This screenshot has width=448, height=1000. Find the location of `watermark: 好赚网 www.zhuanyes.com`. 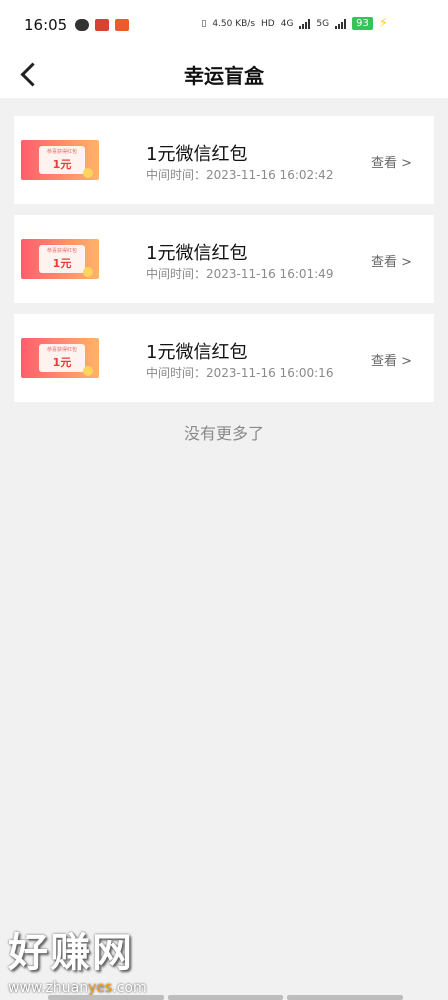

watermark: 好赚网 www.zhuanyes.com is located at coordinates (108, 958).